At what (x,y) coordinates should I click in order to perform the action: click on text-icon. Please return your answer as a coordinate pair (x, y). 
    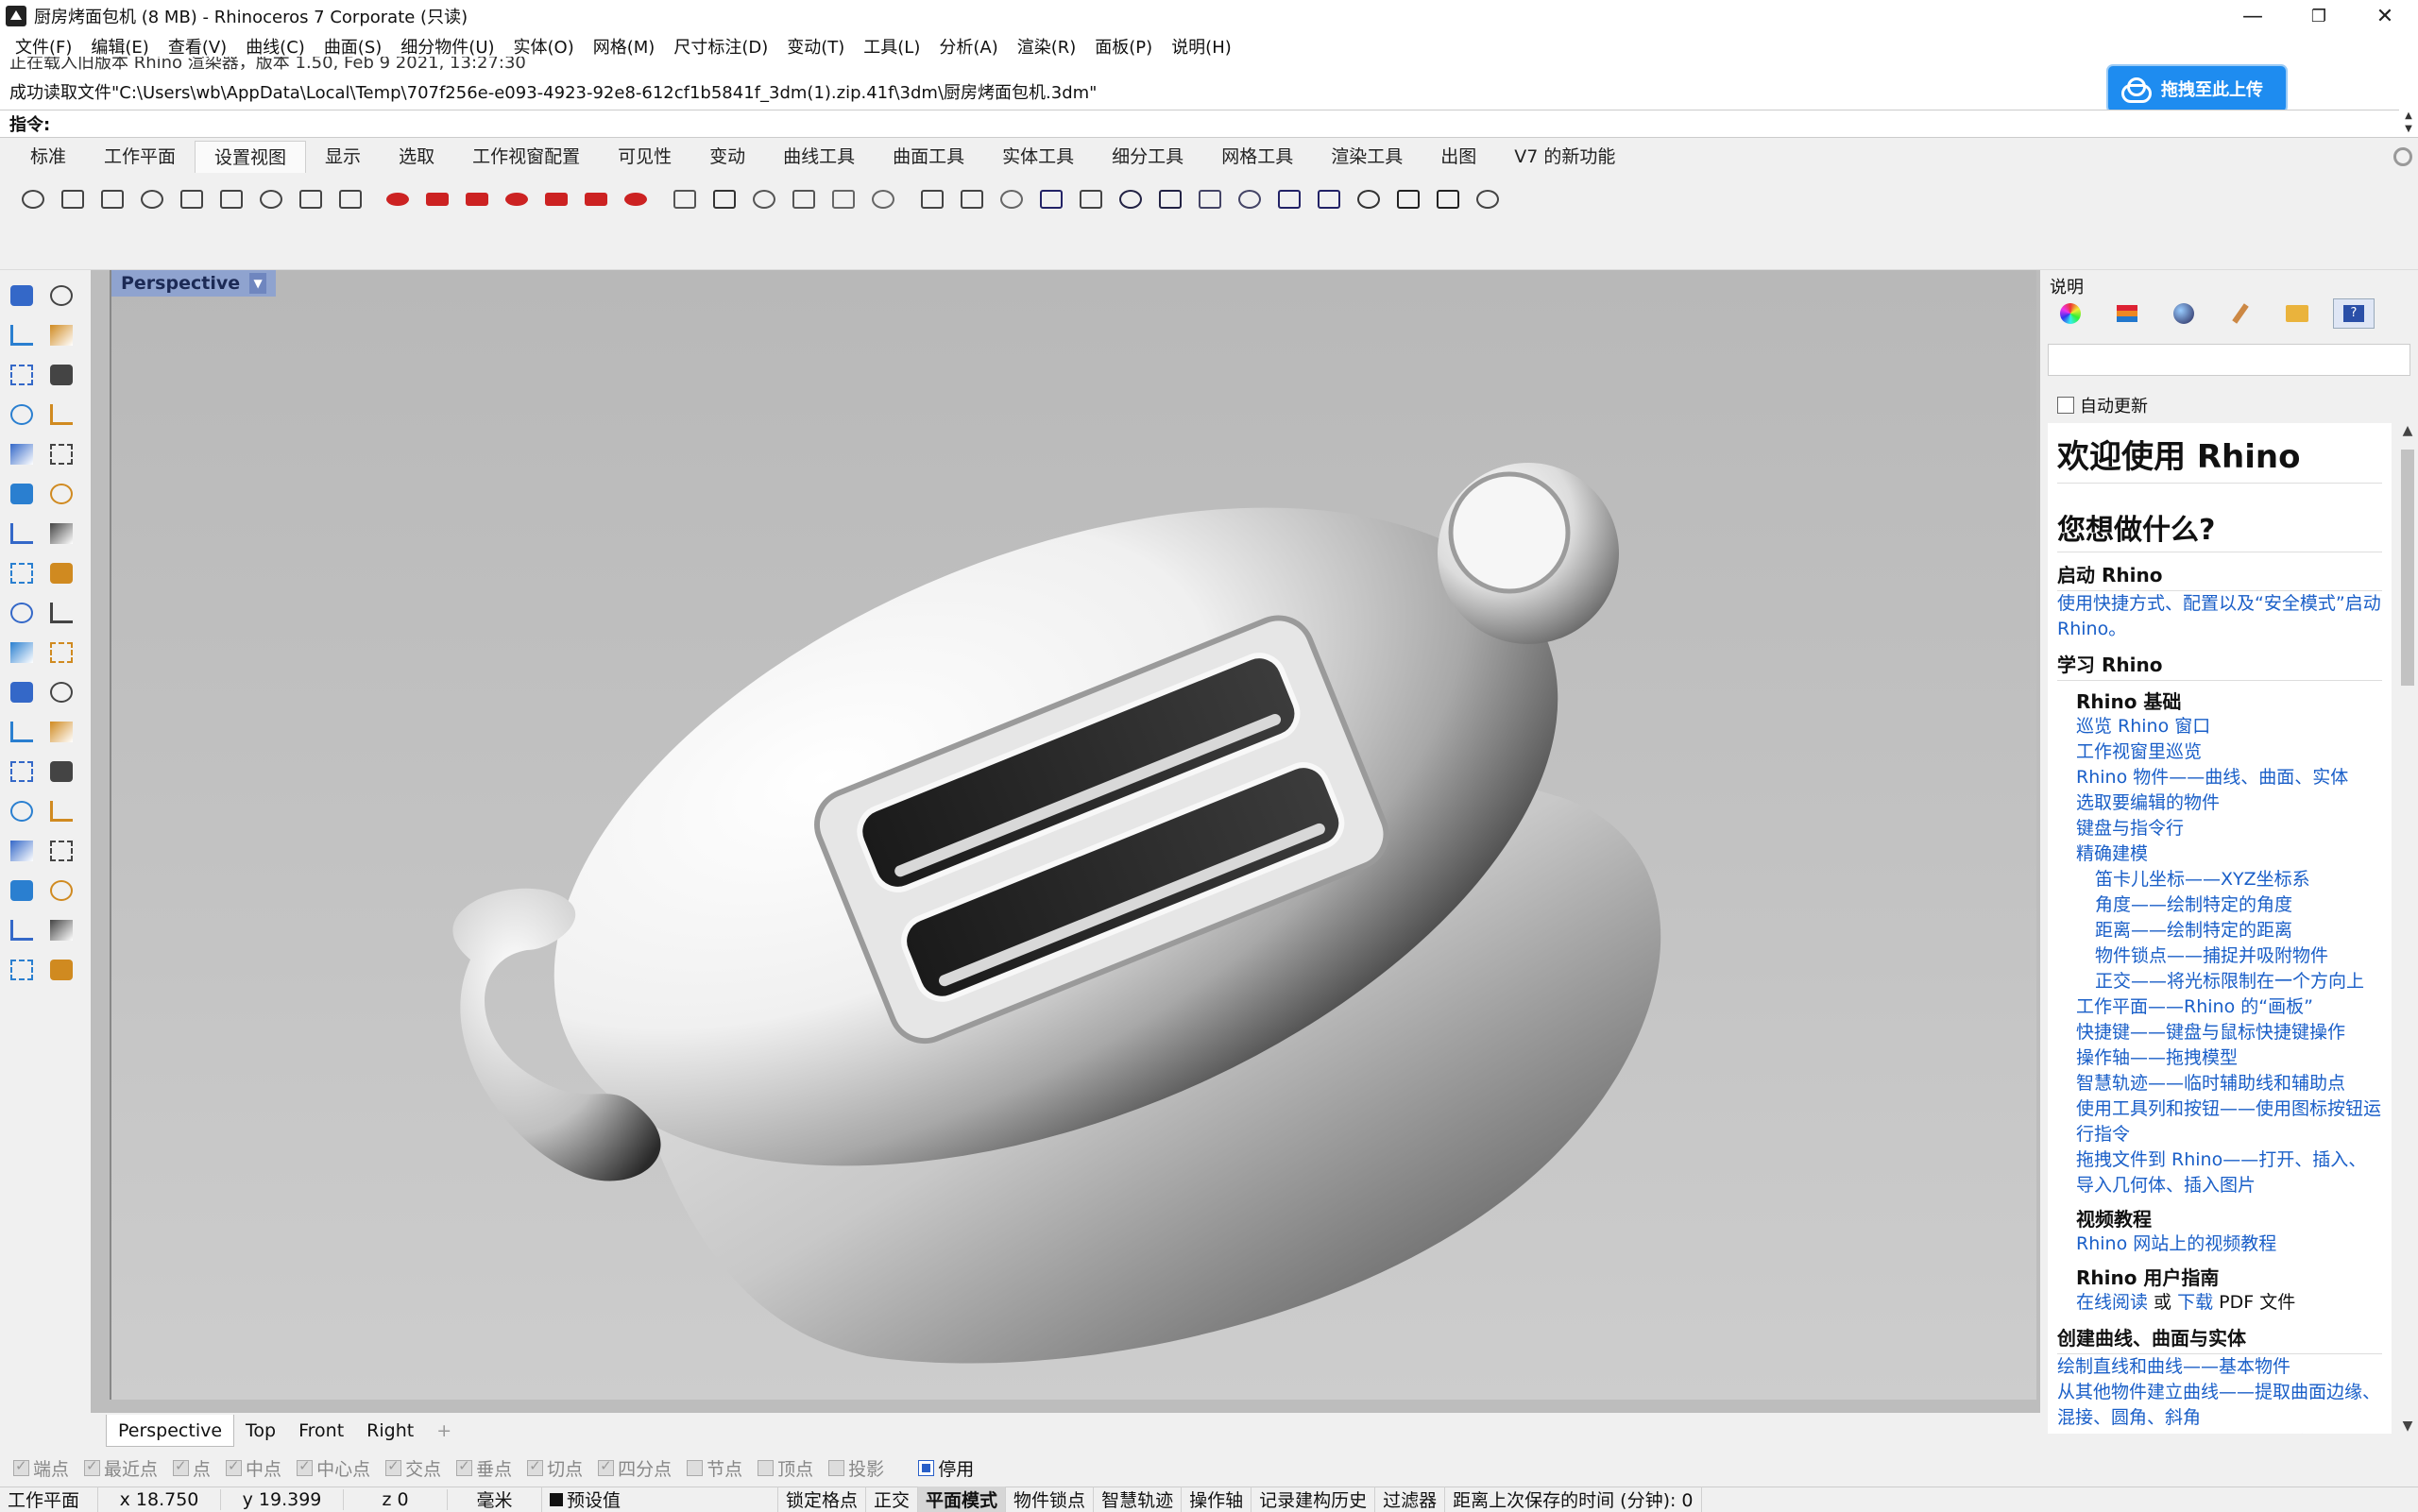
    Looking at the image, I should click on (22, 772).